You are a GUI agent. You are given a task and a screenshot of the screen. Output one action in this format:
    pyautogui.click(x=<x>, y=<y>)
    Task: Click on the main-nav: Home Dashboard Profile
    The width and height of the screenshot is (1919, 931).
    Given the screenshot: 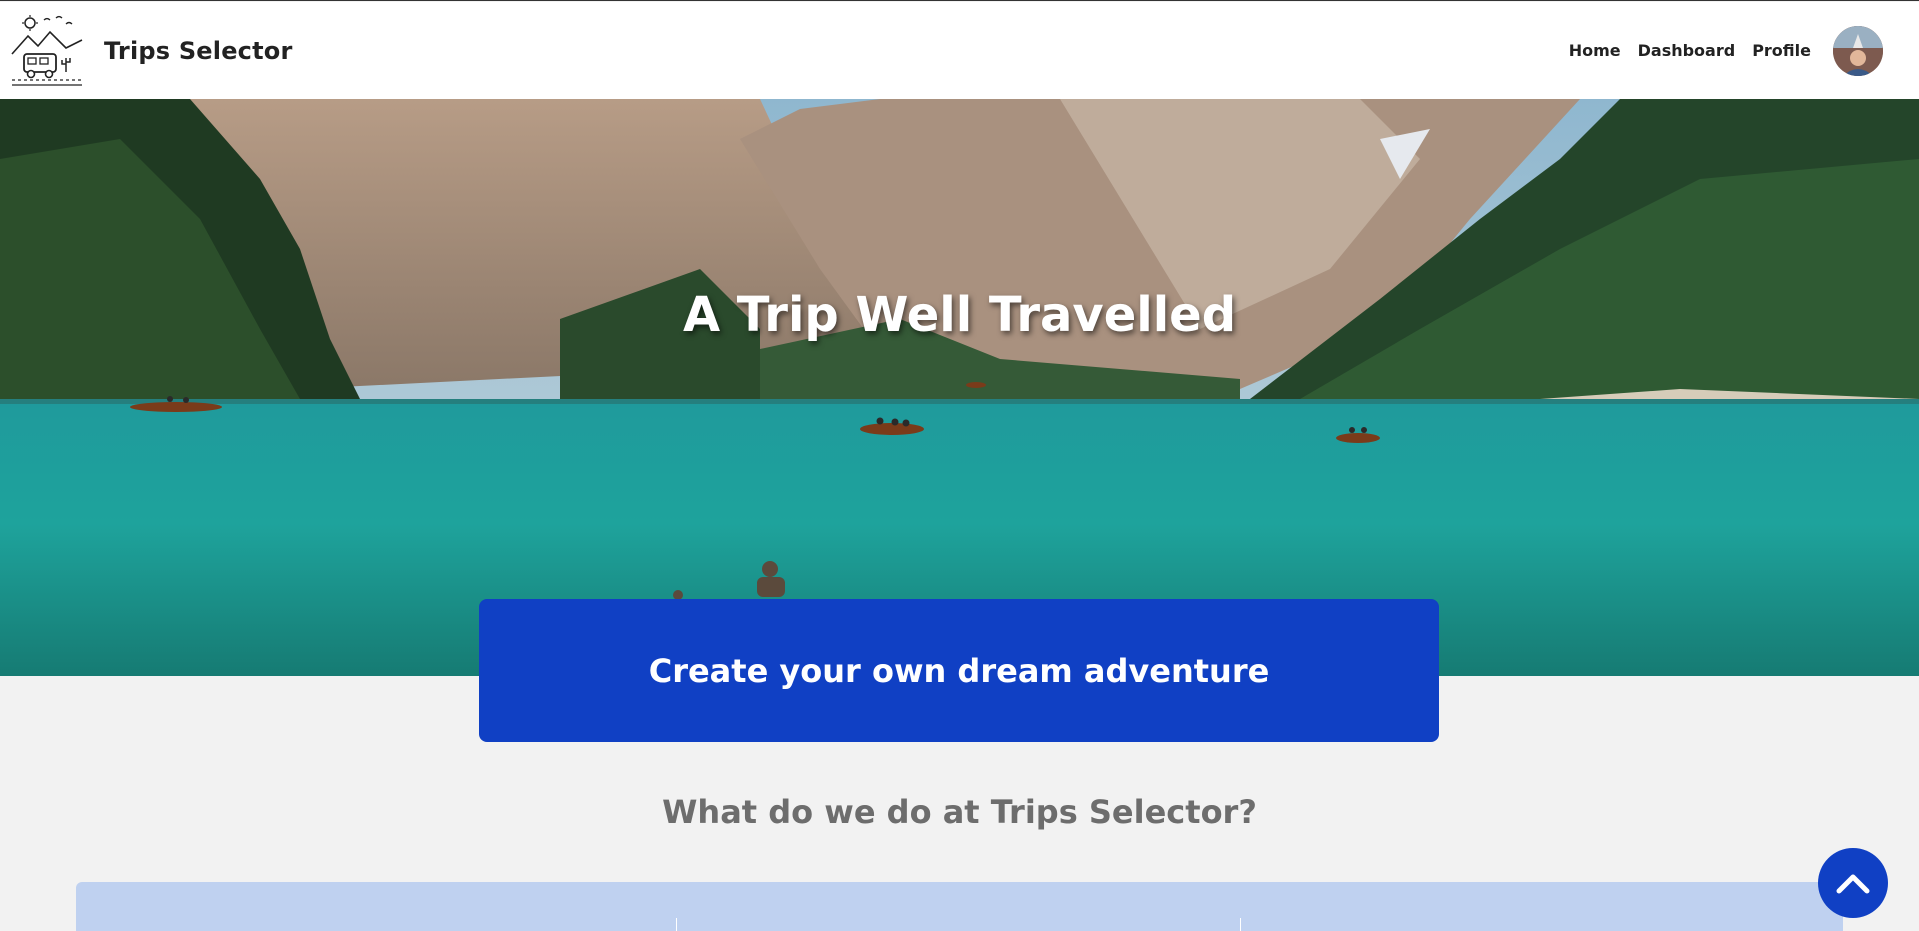 What is the action you would take?
    pyautogui.click(x=1730, y=50)
    